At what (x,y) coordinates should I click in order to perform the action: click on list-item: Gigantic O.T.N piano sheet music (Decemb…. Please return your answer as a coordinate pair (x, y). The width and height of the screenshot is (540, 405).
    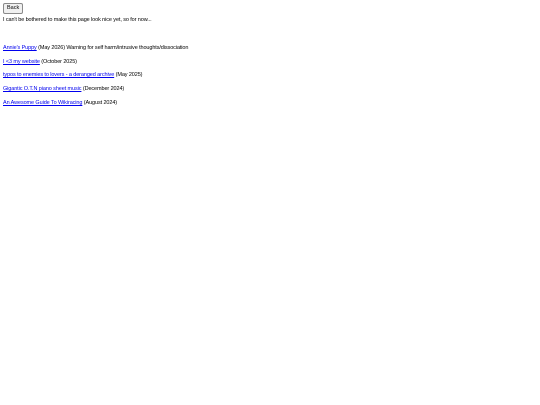
    Looking at the image, I should click on (95, 89).